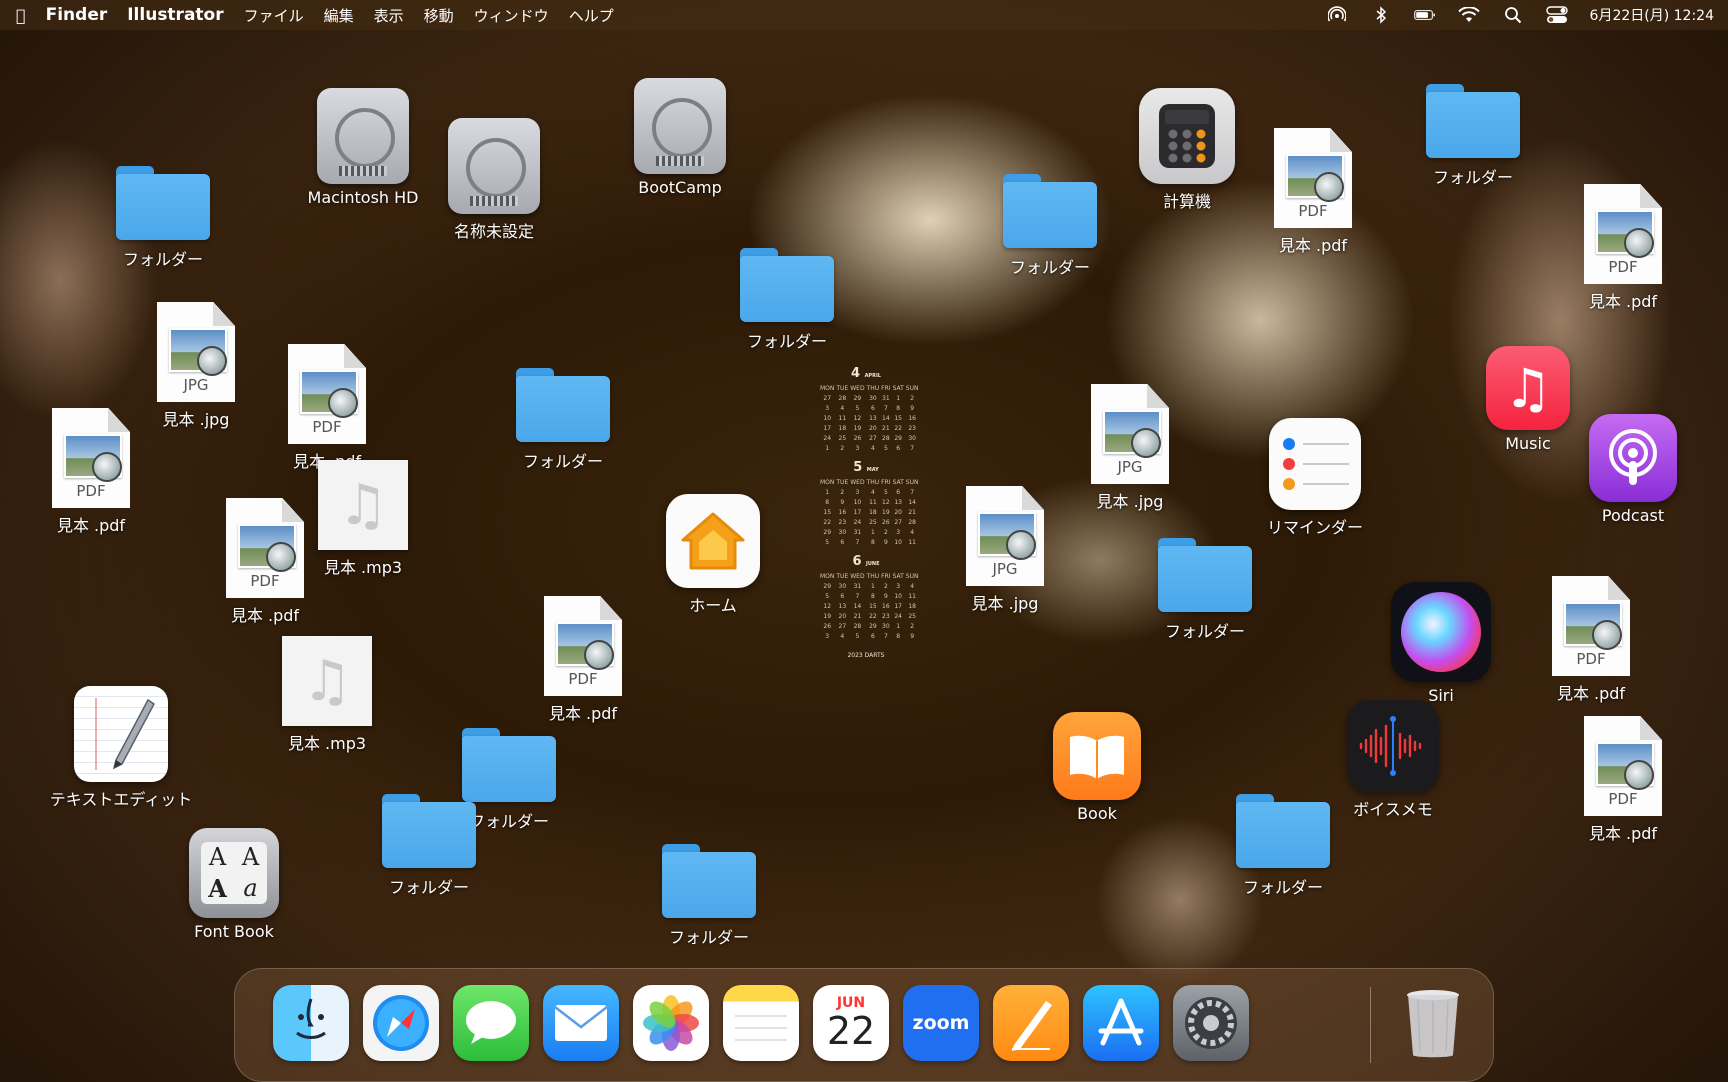 This screenshot has width=1728, height=1082. I want to click on search-icon, so click(1513, 15).